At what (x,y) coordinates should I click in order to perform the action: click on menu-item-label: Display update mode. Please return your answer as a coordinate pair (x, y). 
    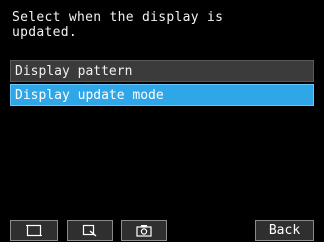
    Looking at the image, I should click on (89, 95).